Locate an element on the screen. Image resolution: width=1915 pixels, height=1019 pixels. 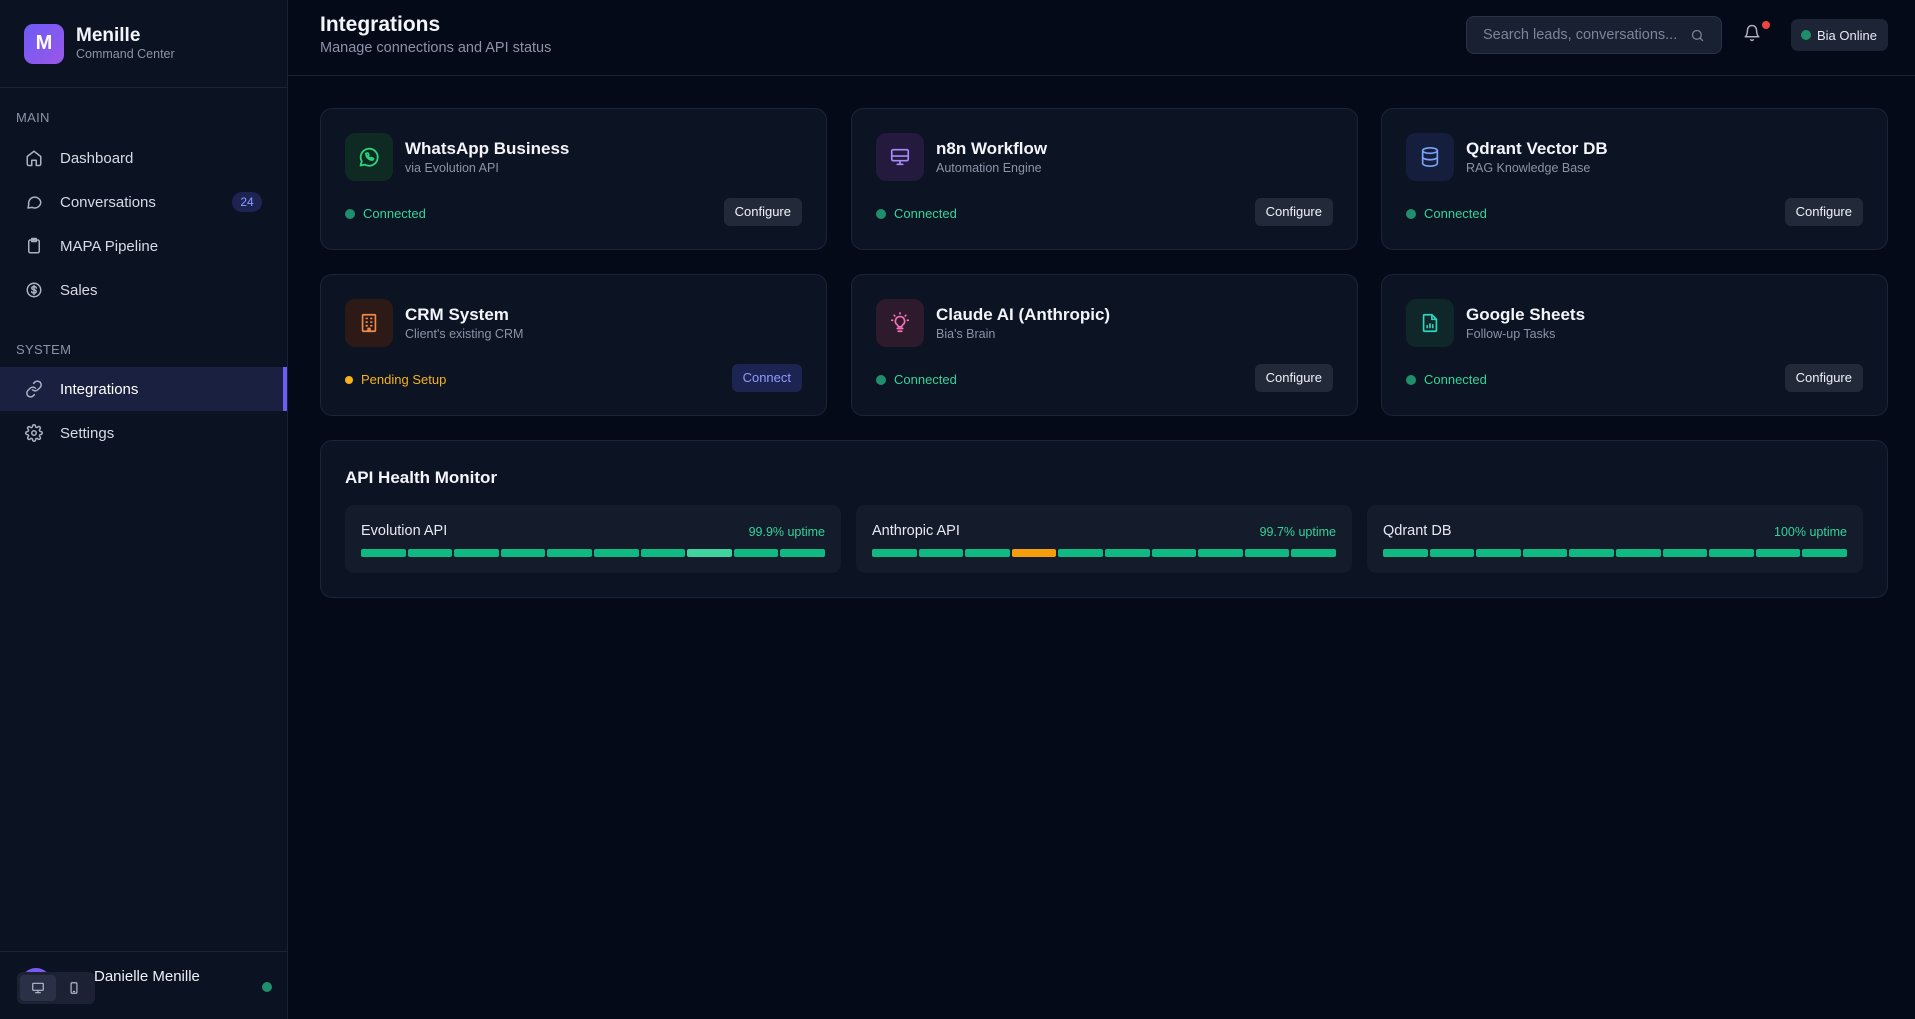
card-subtitle: Bia's Brain is located at coordinates (966, 334).